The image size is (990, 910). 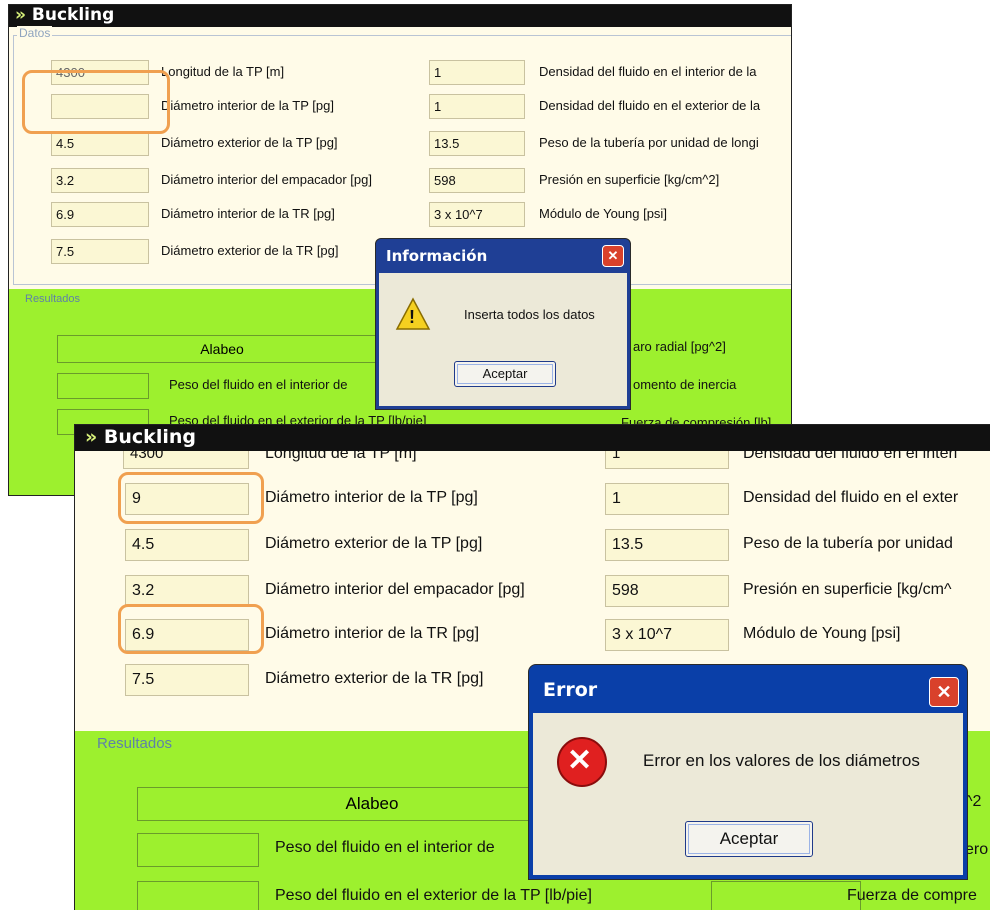 What do you see at coordinates (187, 680) in the screenshot?
I see `diametro-exterior-tr-field-2: 7.5` at bounding box center [187, 680].